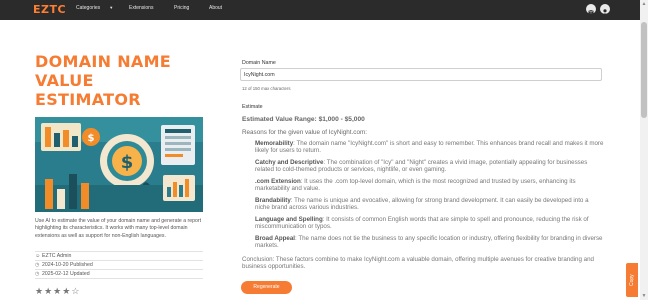 Image resolution: width=648 pixels, height=300 pixels. Describe the element at coordinates (103, 80) in the screenshot. I see `page-title: DOMAIN NAME VALUE ESTIMATOR` at that location.